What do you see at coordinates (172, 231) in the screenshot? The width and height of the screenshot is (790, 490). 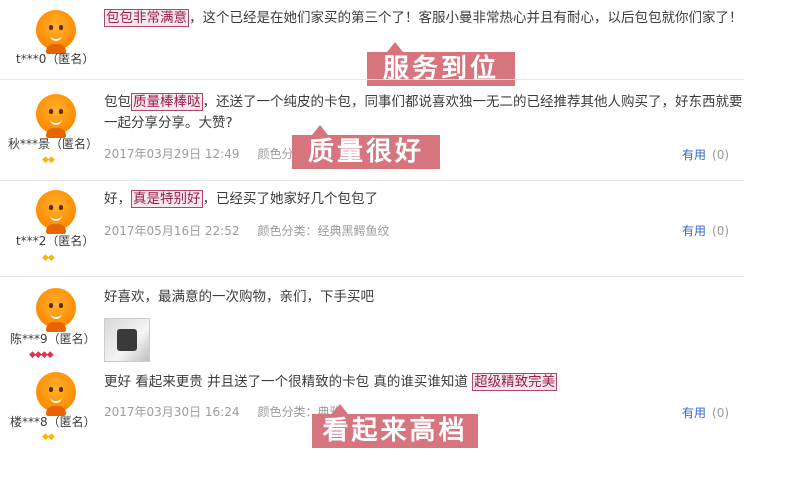 I see `review-date: 2017年05月16日 22:52` at bounding box center [172, 231].